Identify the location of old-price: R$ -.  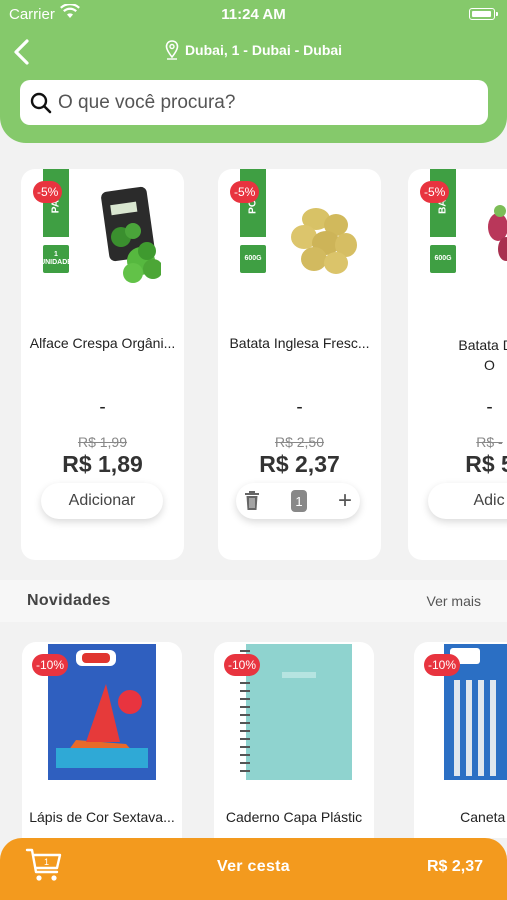
(489, 442).